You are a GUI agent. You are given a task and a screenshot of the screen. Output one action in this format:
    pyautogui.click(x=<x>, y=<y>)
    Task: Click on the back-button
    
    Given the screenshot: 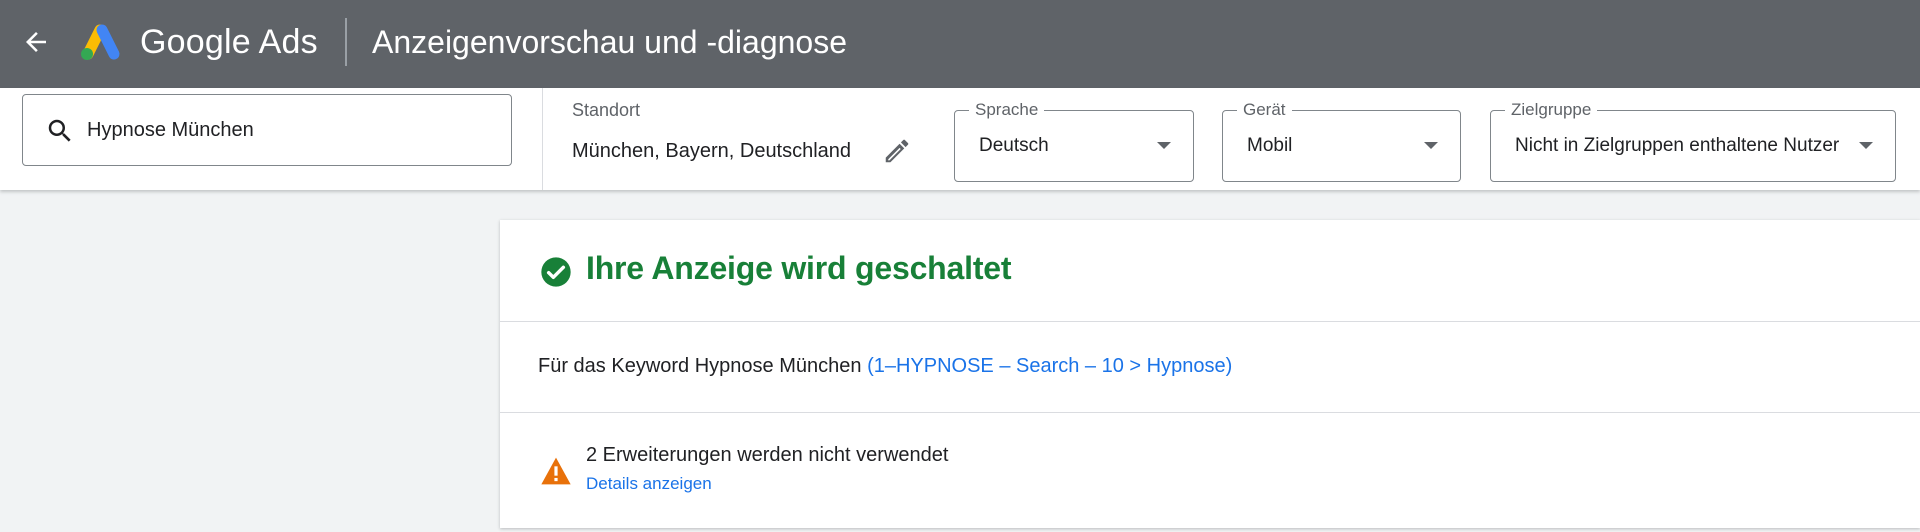 What is the action you would take?
    pyautogui.click(x=36, y=42)
    